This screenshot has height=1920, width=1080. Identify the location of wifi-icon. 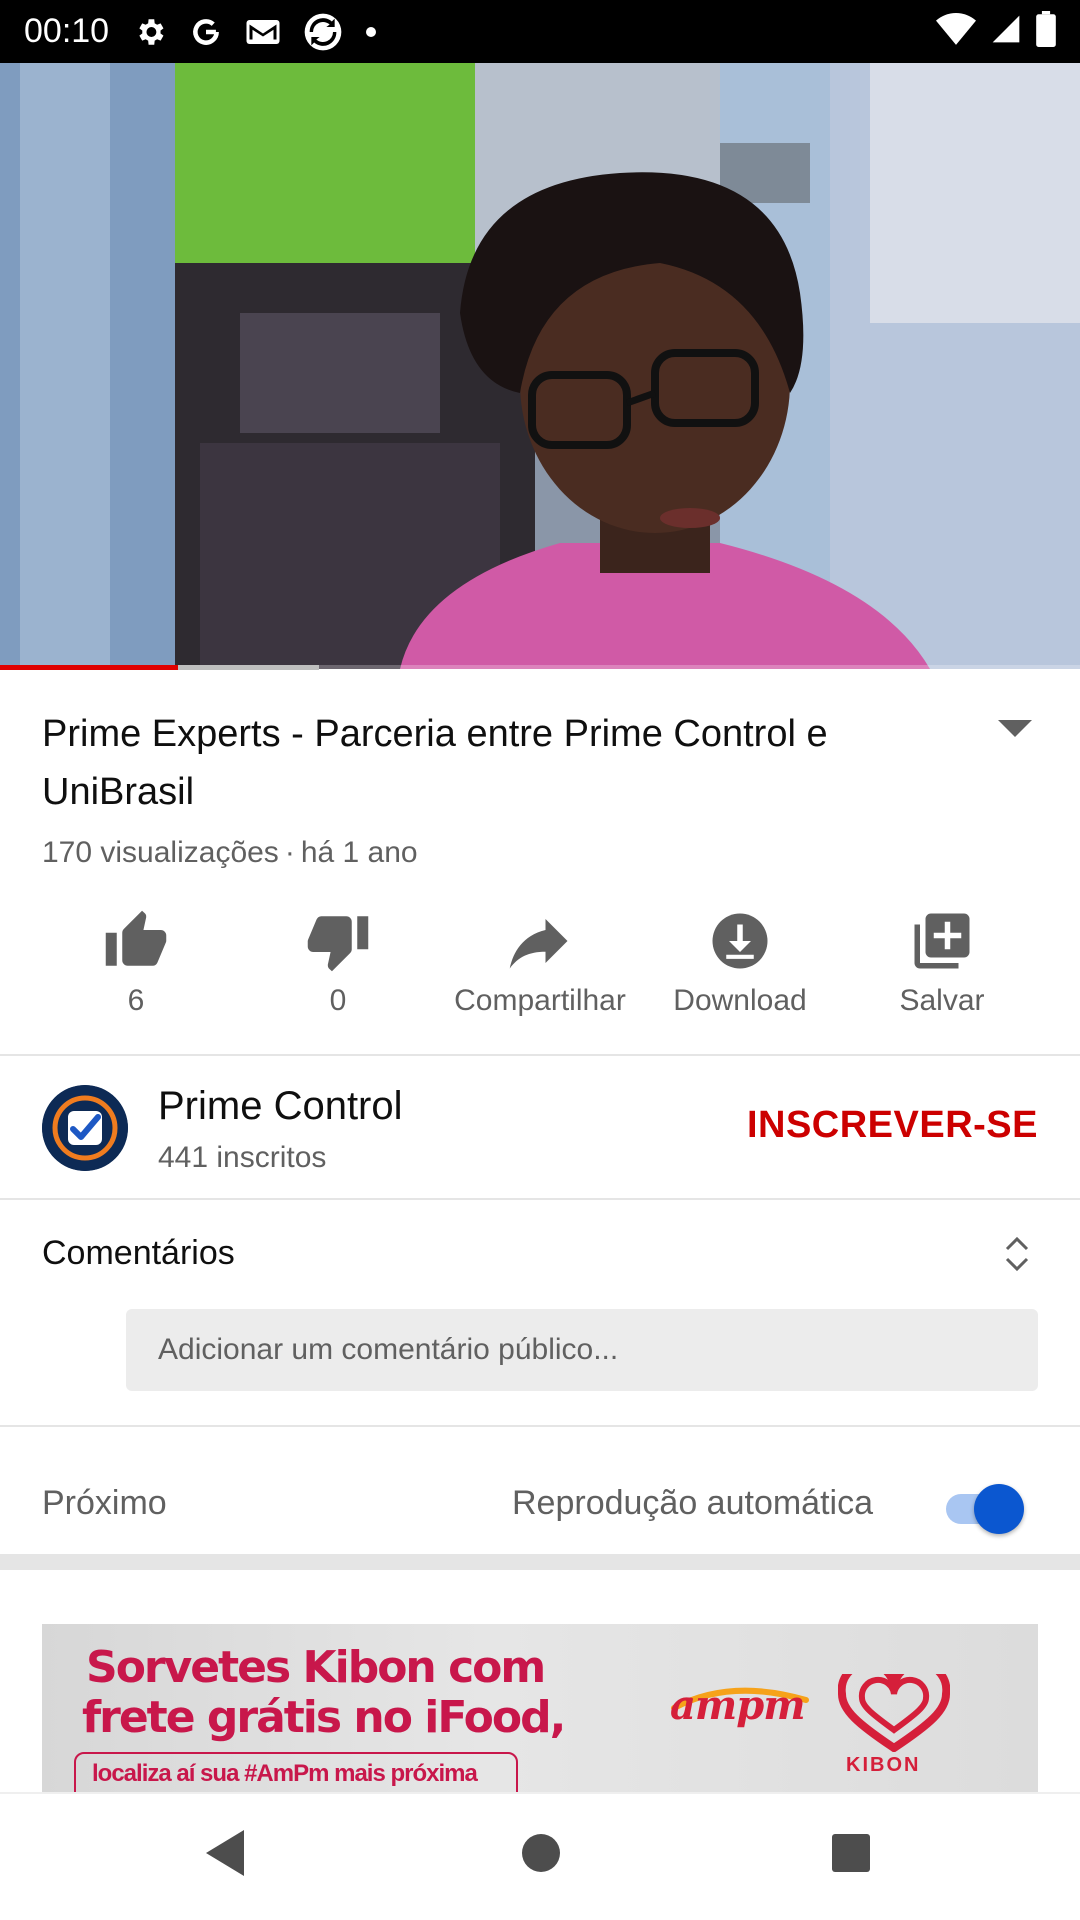
(956, 31).